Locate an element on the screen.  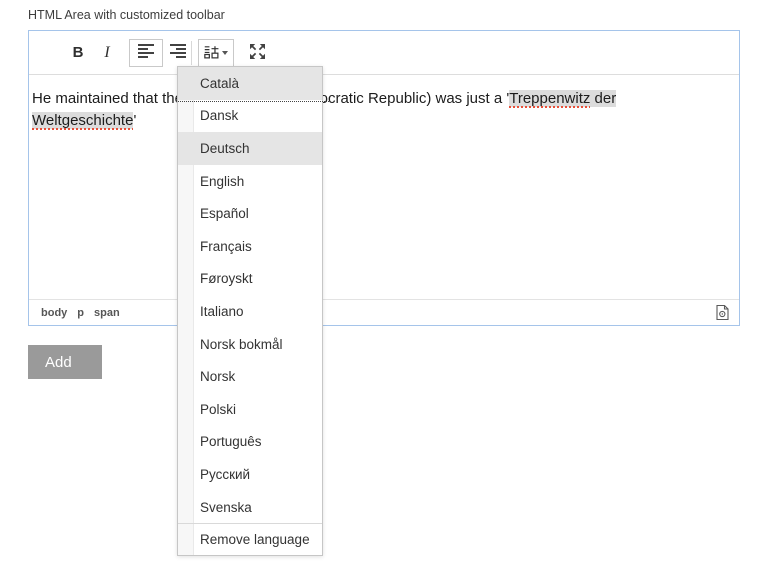
element-path: body p span is located at coordinates (80, 313).